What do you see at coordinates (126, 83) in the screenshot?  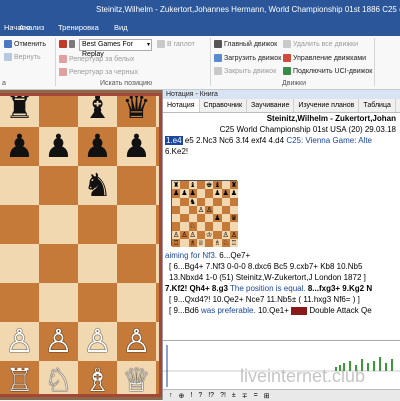 I see `search-group-label: Искать позицию` at bounding box center [126, 83].